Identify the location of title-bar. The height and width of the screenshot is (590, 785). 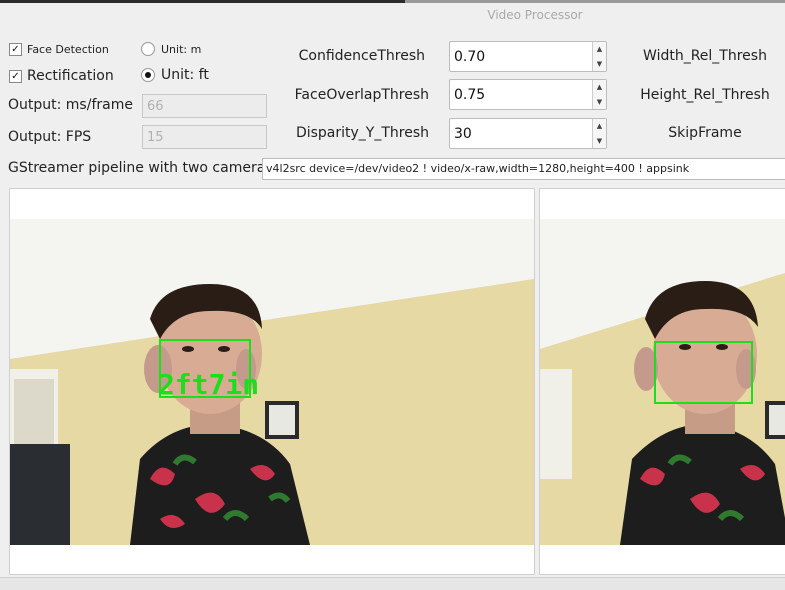
(392, 1).